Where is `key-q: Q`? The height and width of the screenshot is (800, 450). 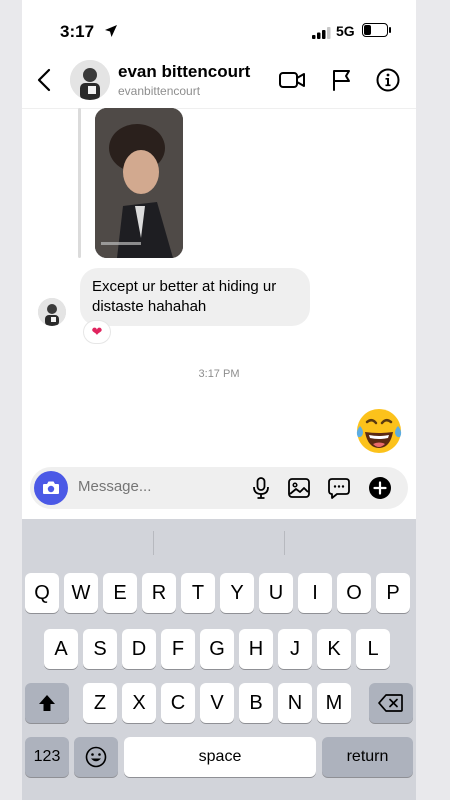
key-q: Q is located at coordinates (42, 593).